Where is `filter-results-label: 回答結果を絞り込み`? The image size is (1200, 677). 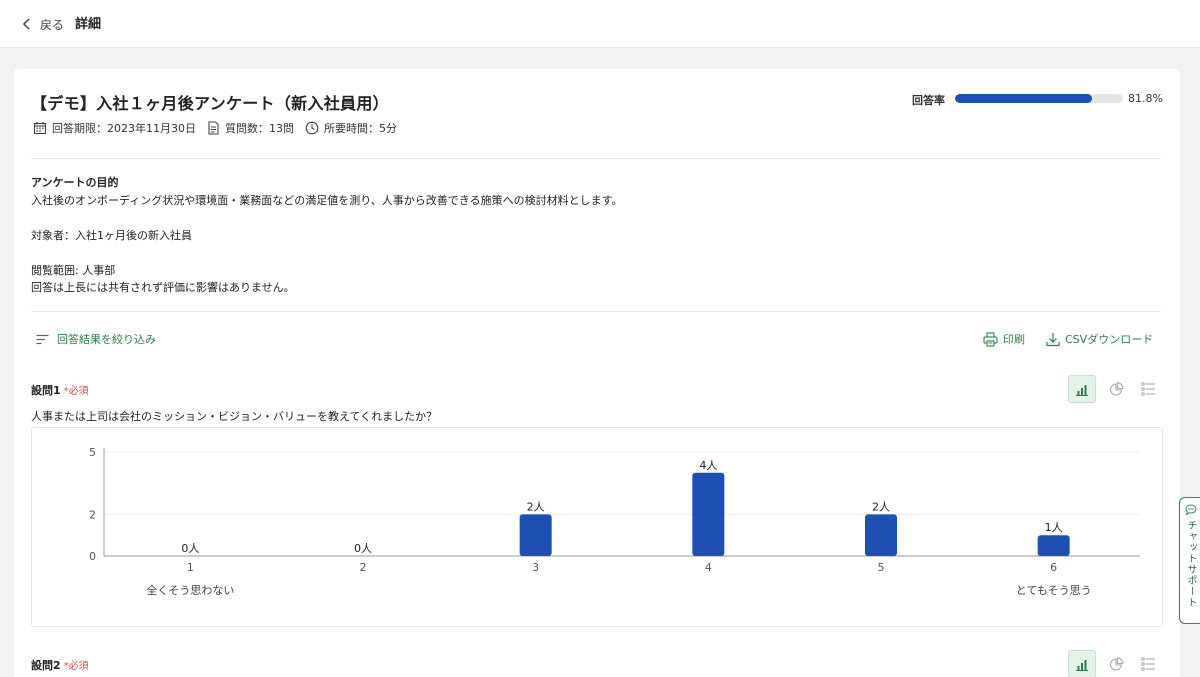
filter-results-label: 回答結果を絞り込み is located at coordinates (106, 339).